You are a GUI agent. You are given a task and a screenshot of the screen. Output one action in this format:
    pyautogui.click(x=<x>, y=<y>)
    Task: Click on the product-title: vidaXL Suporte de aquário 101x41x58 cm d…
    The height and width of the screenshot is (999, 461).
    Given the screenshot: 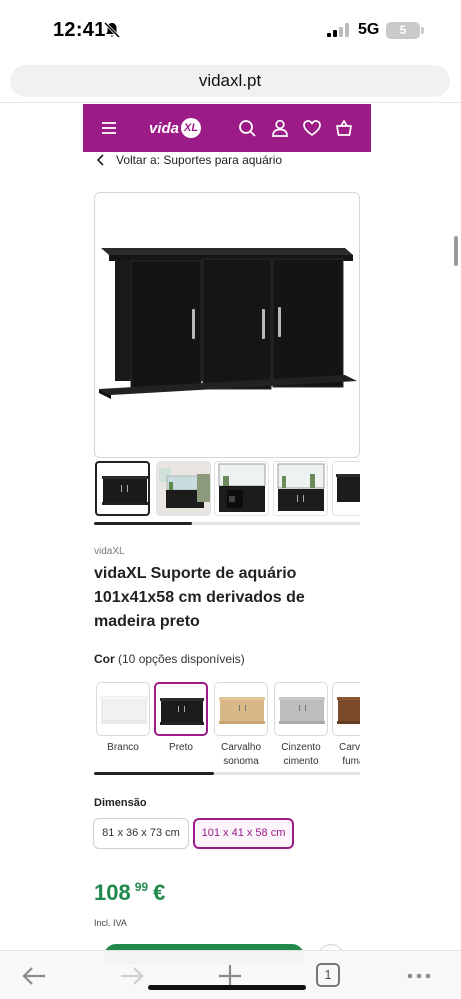 What is the action you would take?
    pyautogui.click(x=199, y=597)
    